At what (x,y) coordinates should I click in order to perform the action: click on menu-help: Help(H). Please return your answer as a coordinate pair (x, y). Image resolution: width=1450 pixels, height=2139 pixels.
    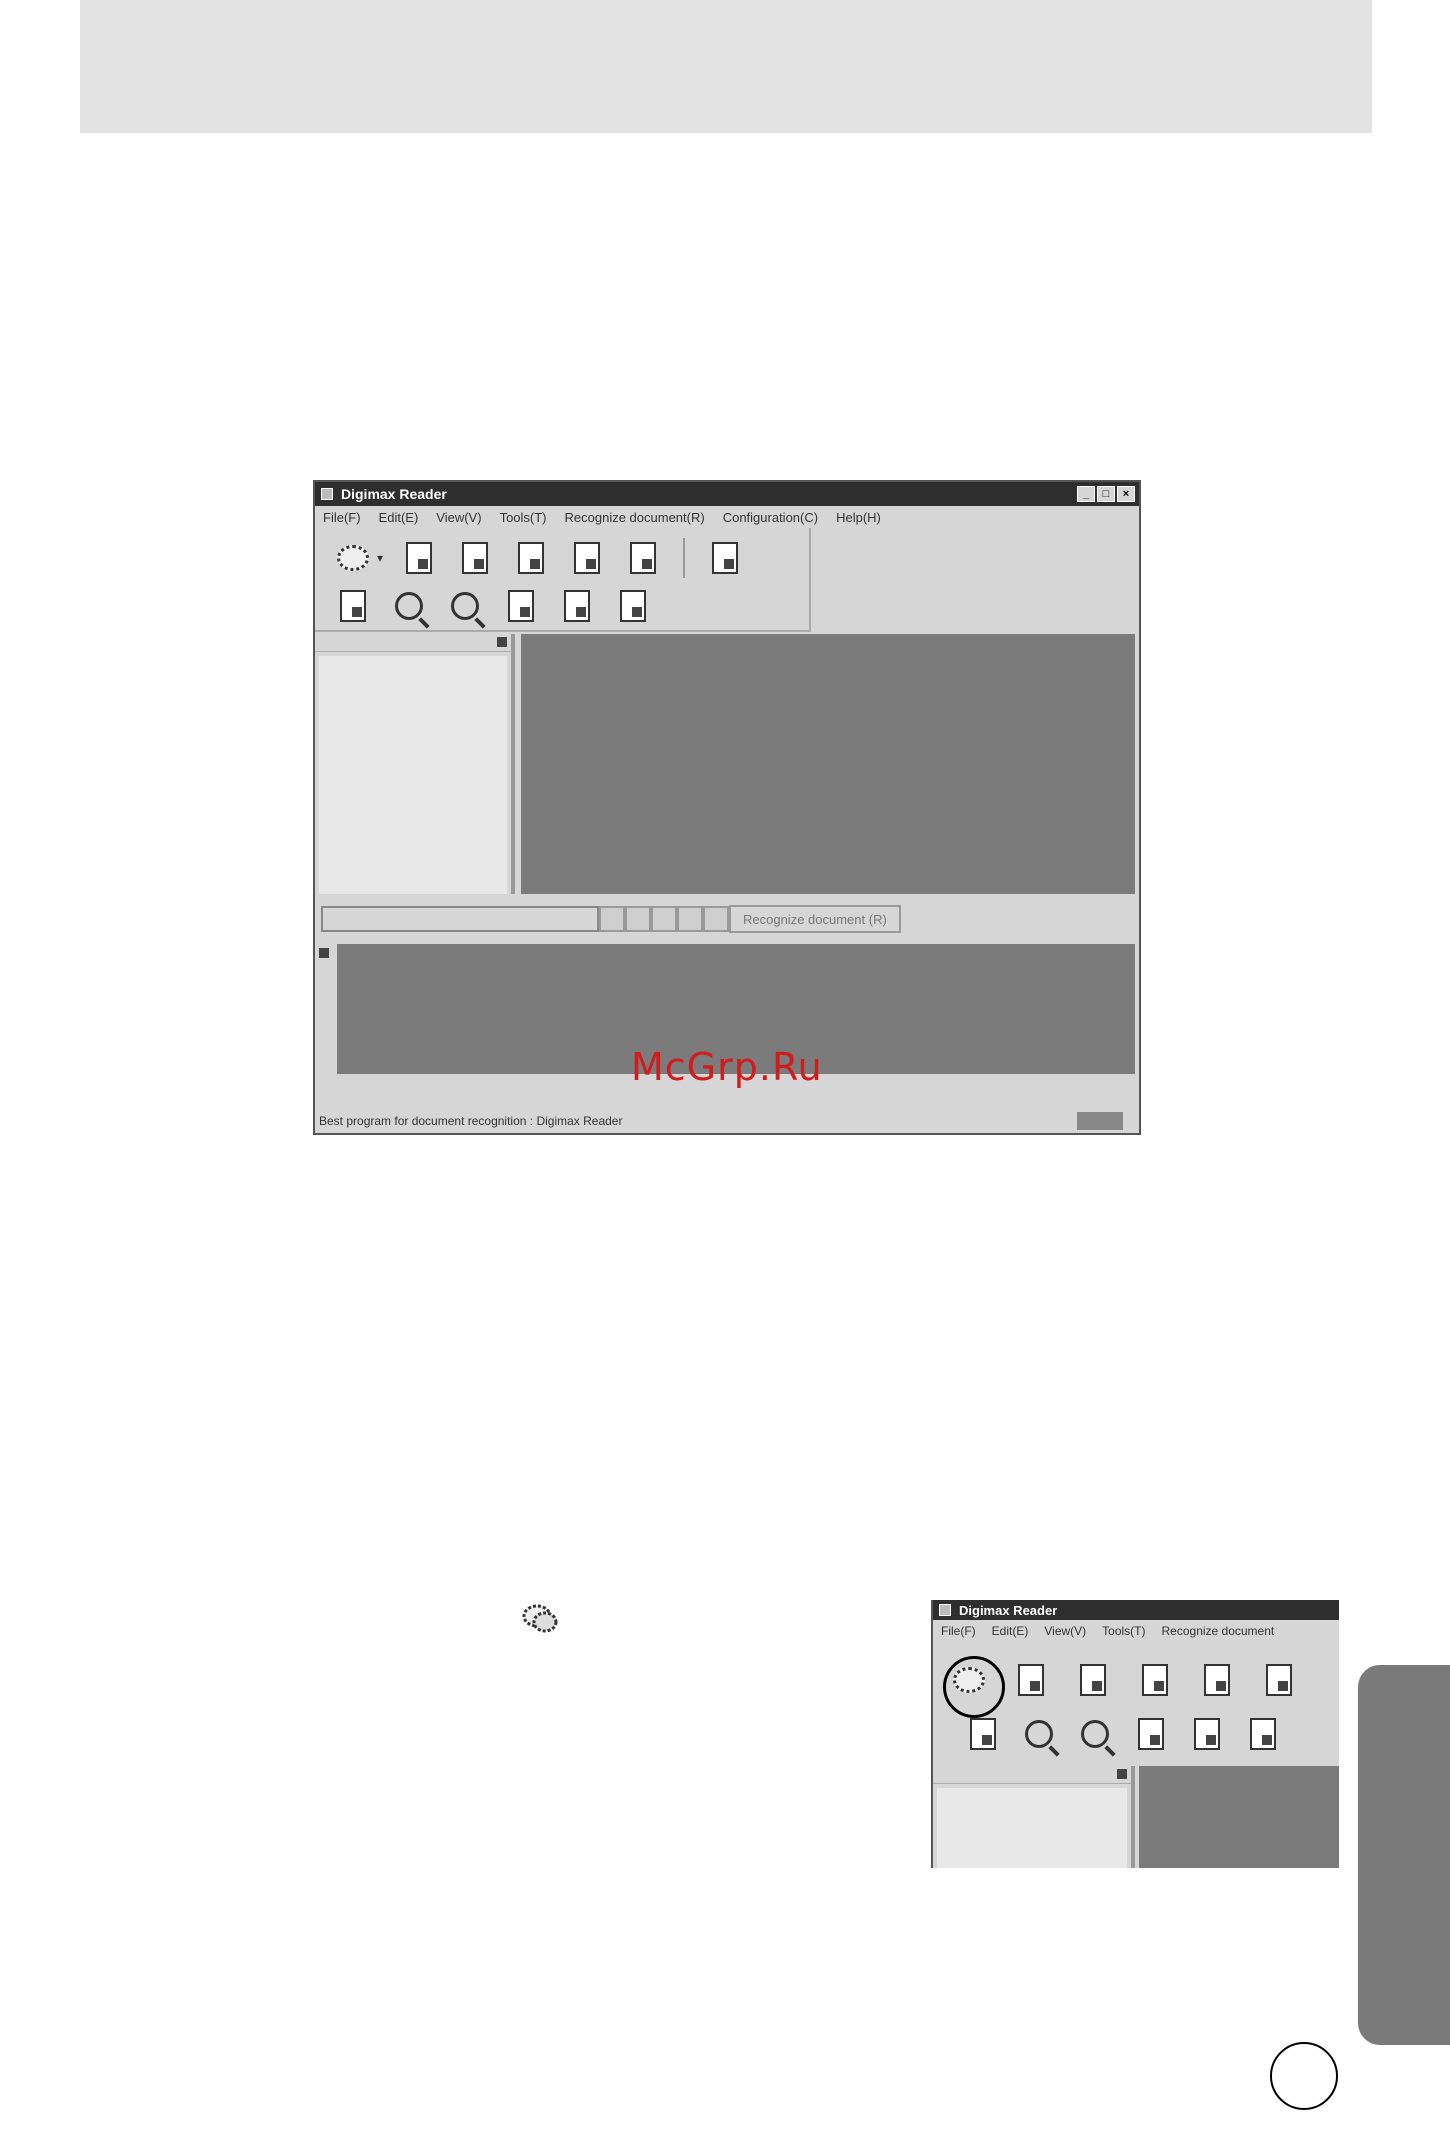
    Looking at the image, I should click on (858, 517).